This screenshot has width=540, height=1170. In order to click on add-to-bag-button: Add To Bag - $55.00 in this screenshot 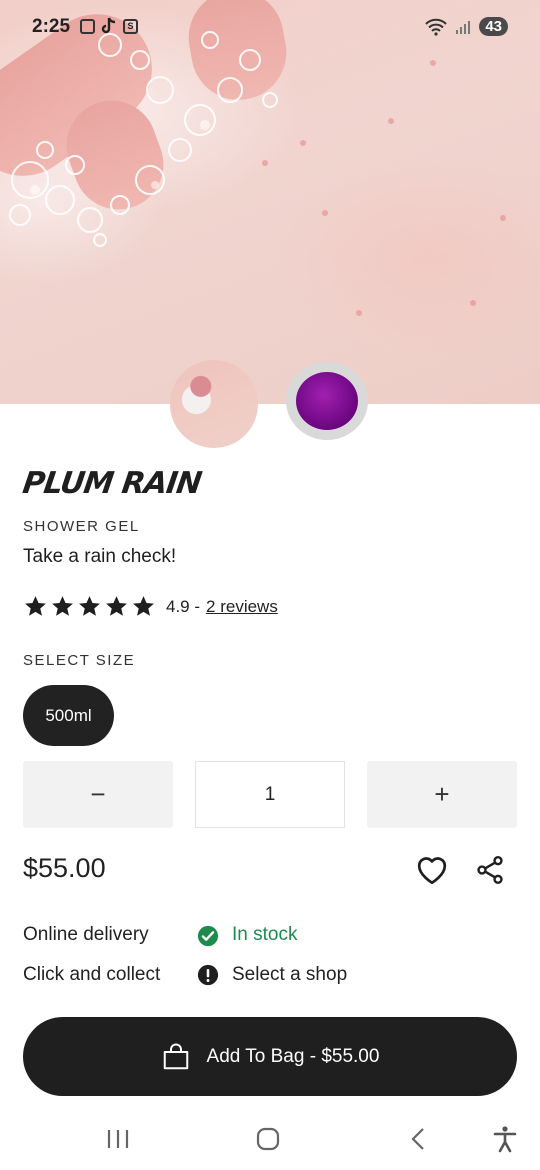, I will do `click(270, 1056)`.